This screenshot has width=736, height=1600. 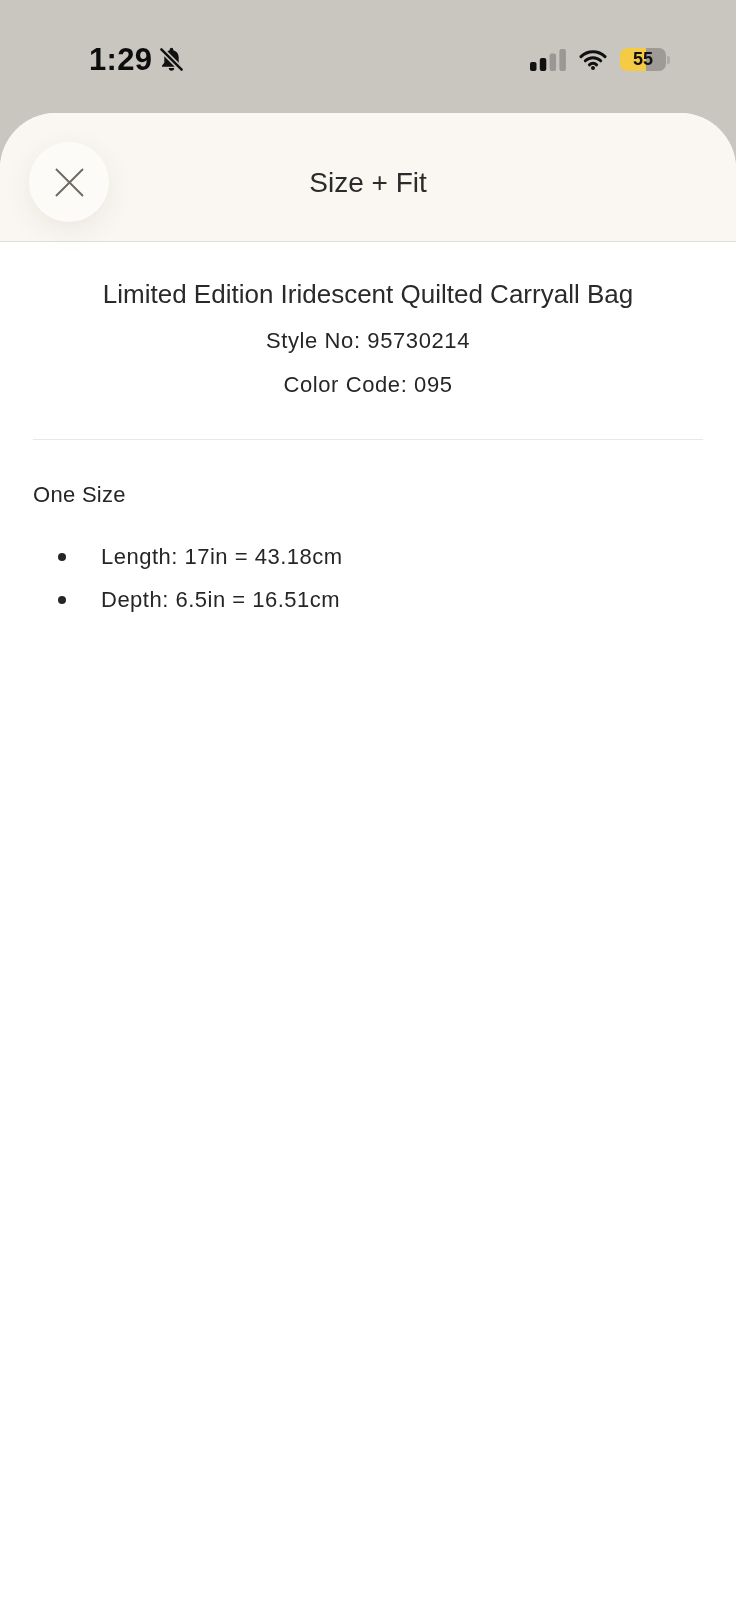 I want to click on color-code: Color Code: 095, so click(x=368, y=385).